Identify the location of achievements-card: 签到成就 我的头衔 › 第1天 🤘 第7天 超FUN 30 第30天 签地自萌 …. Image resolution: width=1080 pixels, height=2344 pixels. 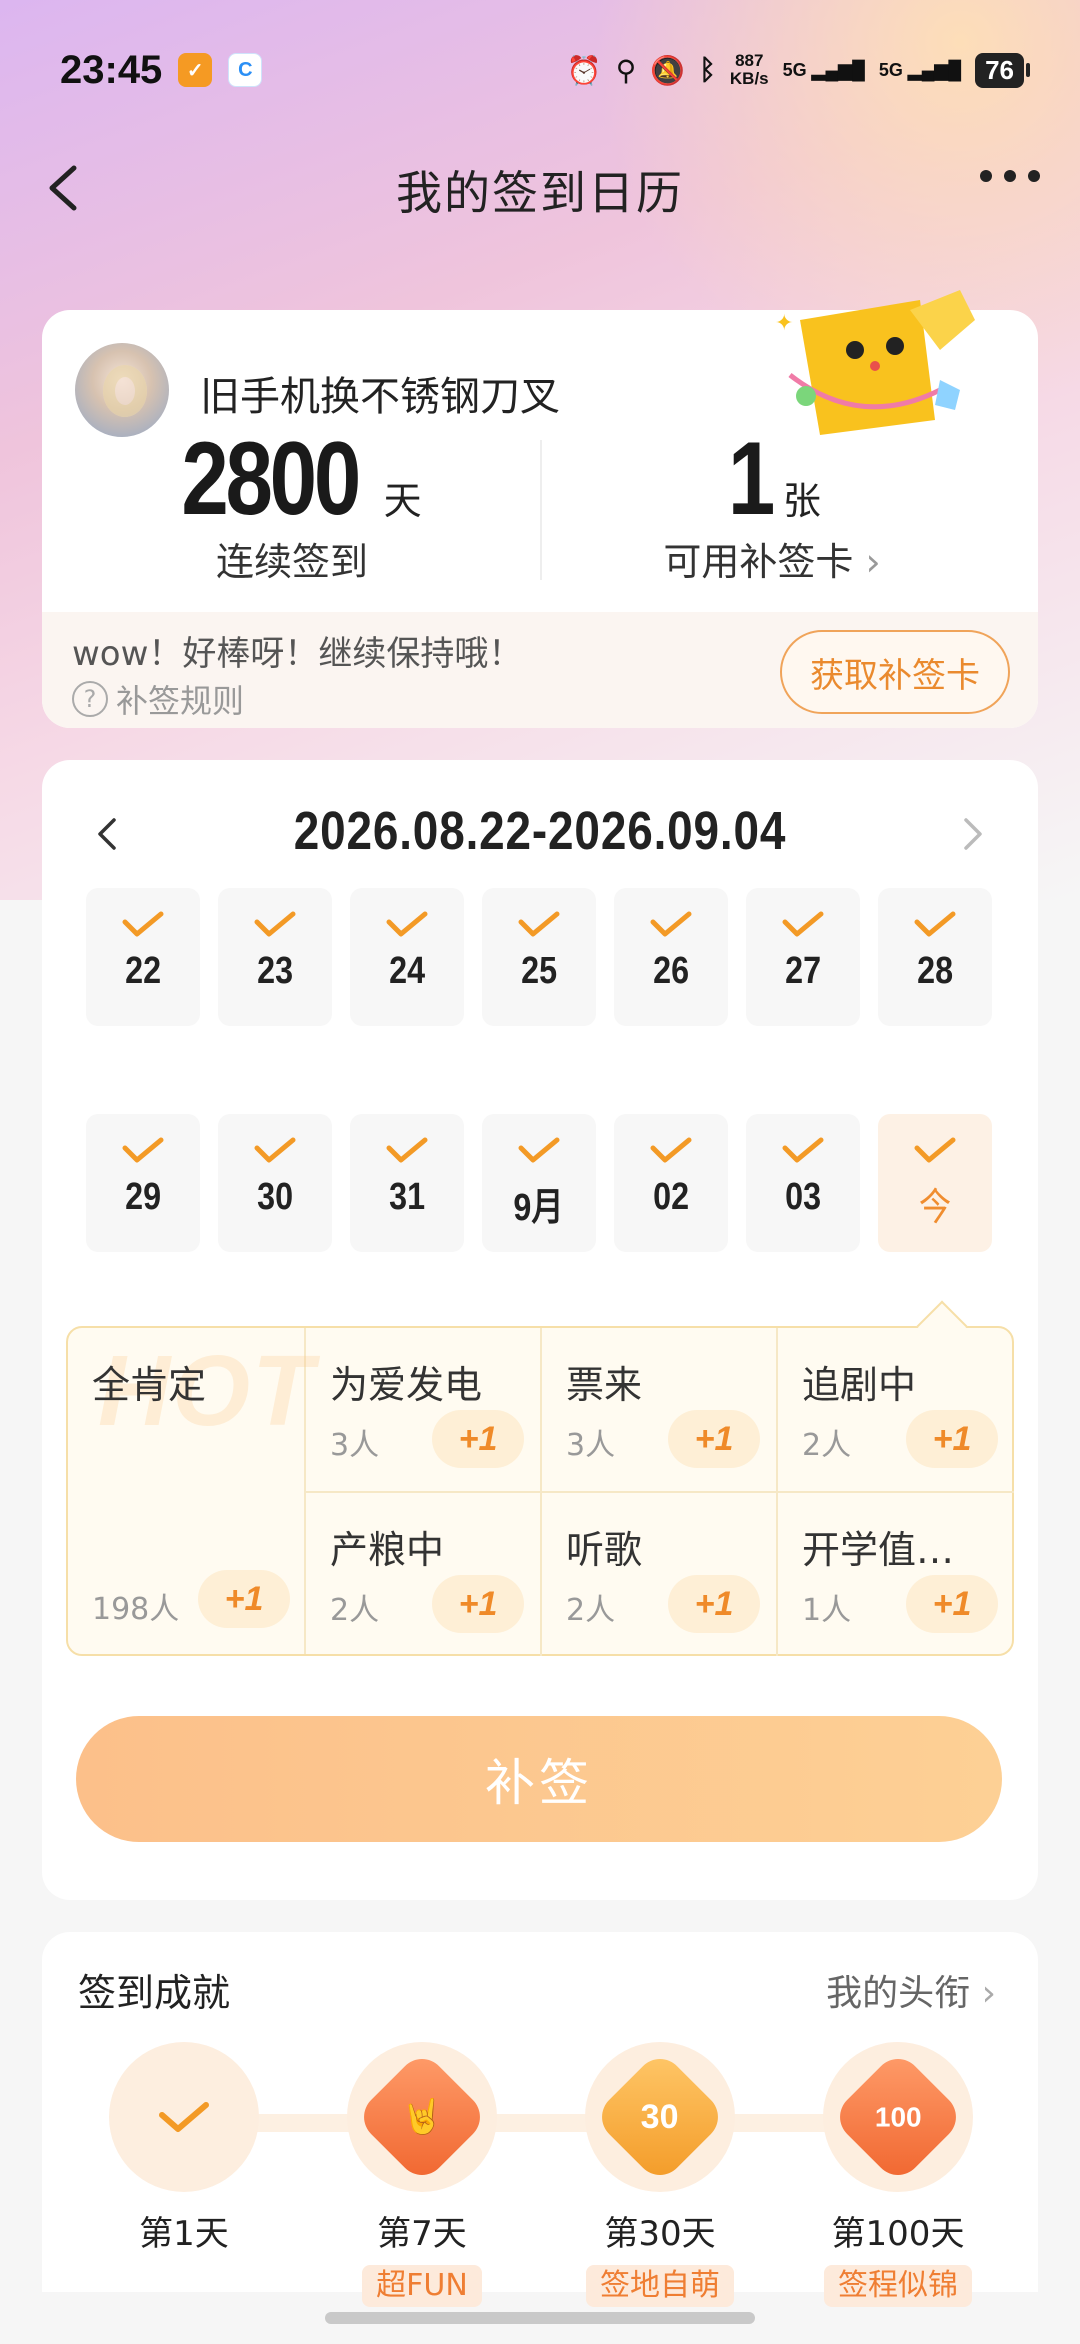
(540, 2119).